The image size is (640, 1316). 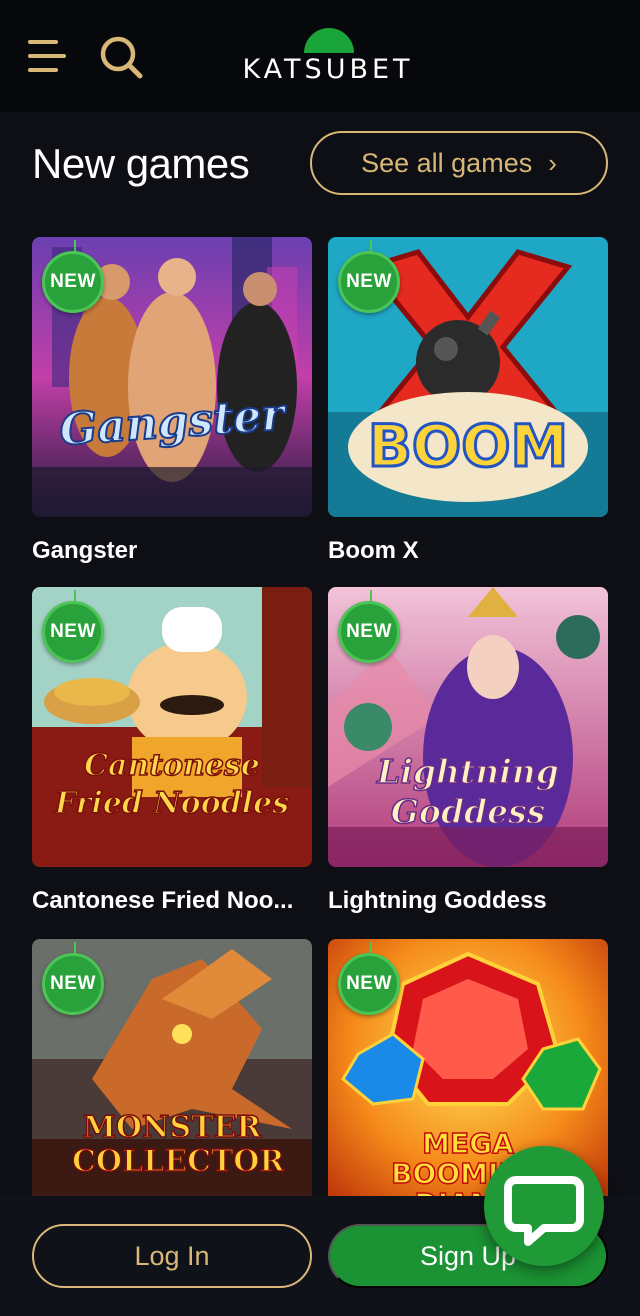 What do you see at coordinates (473, 901) in the screenshot?
I see `game-title: Lightning Goddess` at bounding box center [473, 901].